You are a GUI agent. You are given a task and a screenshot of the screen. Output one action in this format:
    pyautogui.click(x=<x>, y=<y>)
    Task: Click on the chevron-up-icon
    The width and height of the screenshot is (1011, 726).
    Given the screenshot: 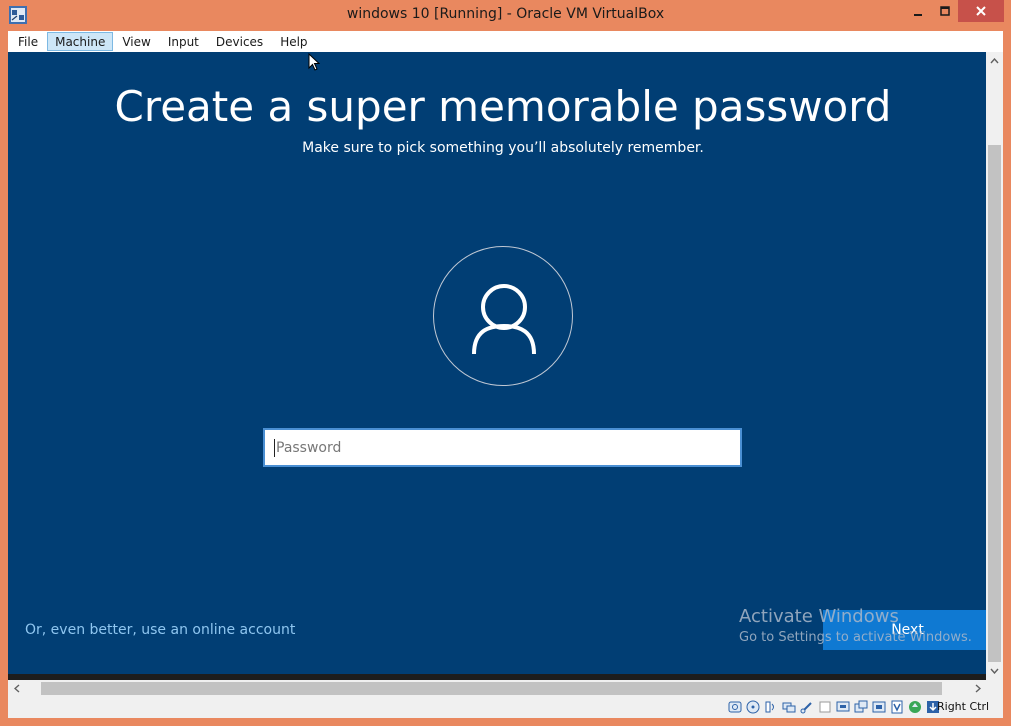 What is the action you would take?
    pyautogui.click(x=994, y=60)
    